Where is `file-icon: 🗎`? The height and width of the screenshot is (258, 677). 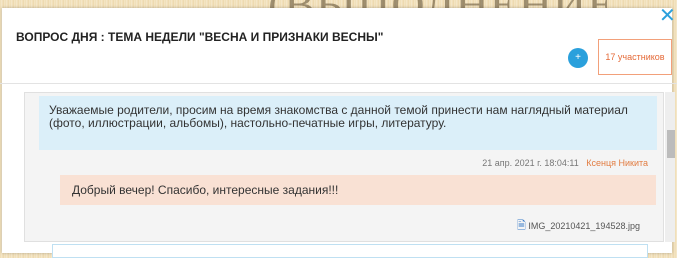
file-icon: 🗎 is located at coordinates (521, 226).